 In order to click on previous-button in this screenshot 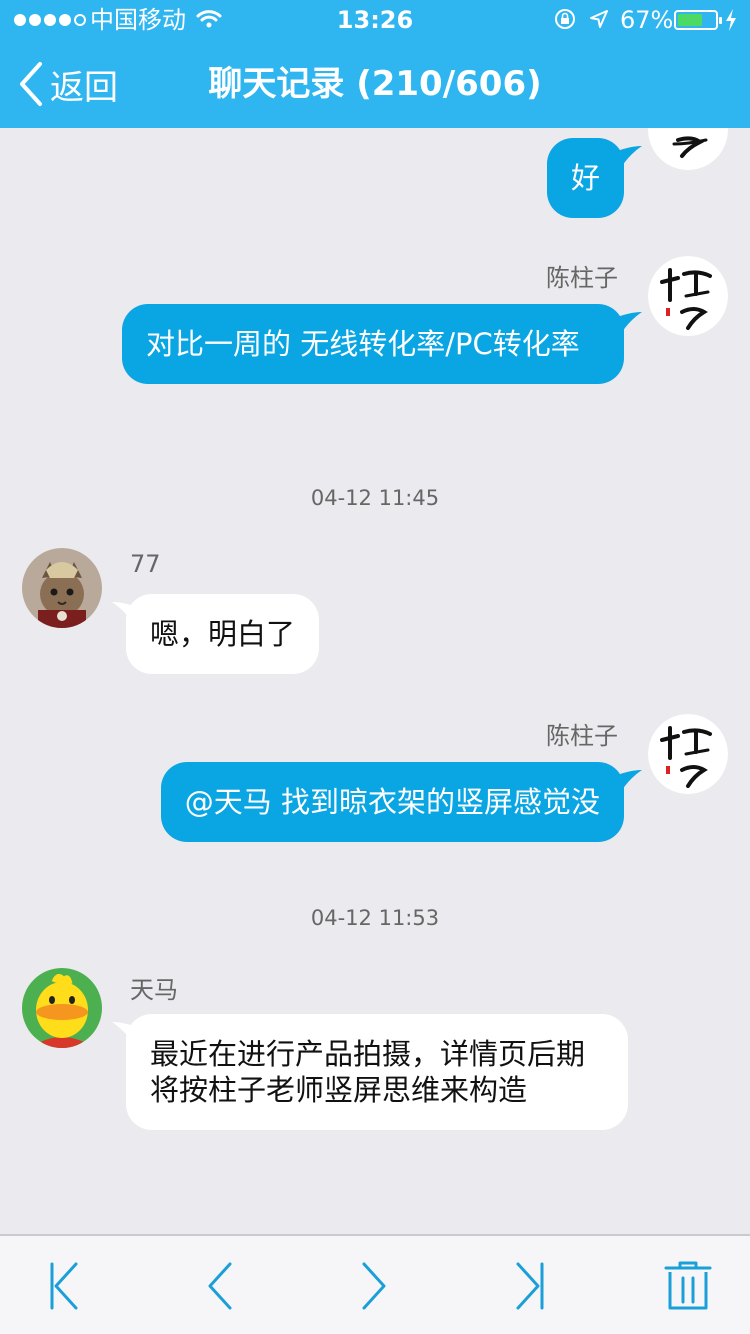, I will do `click(220, 1286)`.